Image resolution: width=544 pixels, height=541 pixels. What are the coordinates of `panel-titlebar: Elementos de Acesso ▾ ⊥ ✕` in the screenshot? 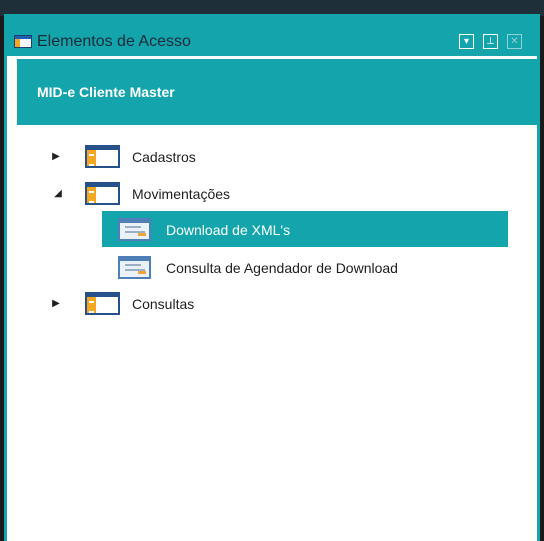 It's located at (272, 35).